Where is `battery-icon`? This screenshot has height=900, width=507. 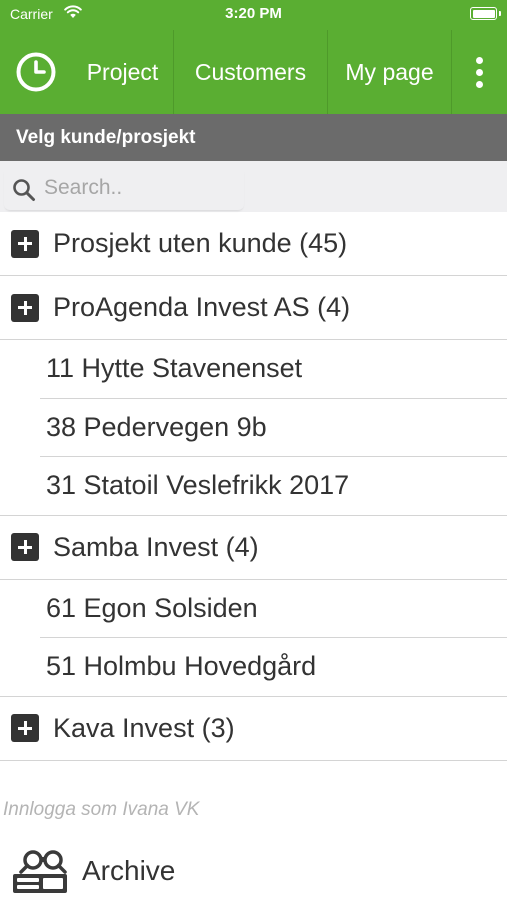 battery-icon is located at coordinates (485, 13).